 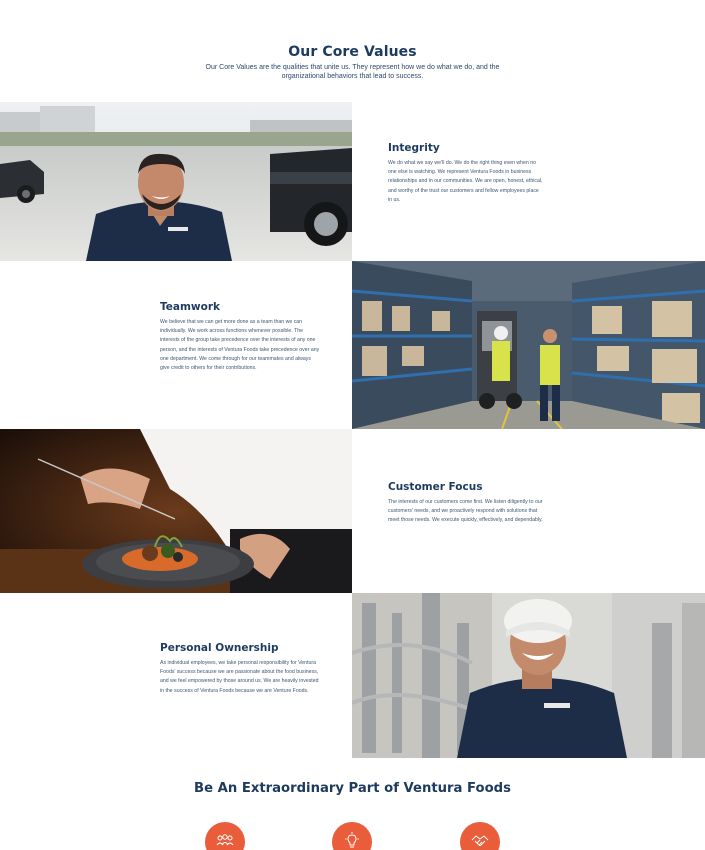 What do you see at coordinates (176, 181) in the screenshot?
I see `smiling-employee-by-truck-photo` at bounding box center [176, 181].